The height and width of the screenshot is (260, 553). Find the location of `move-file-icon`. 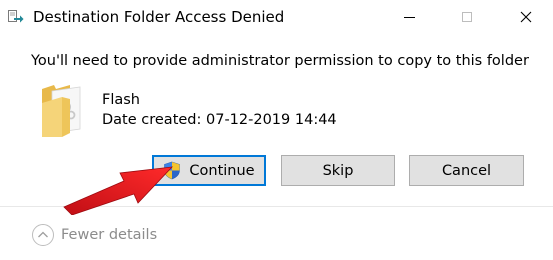

move-file-icon is located at coordinates (16, 16).